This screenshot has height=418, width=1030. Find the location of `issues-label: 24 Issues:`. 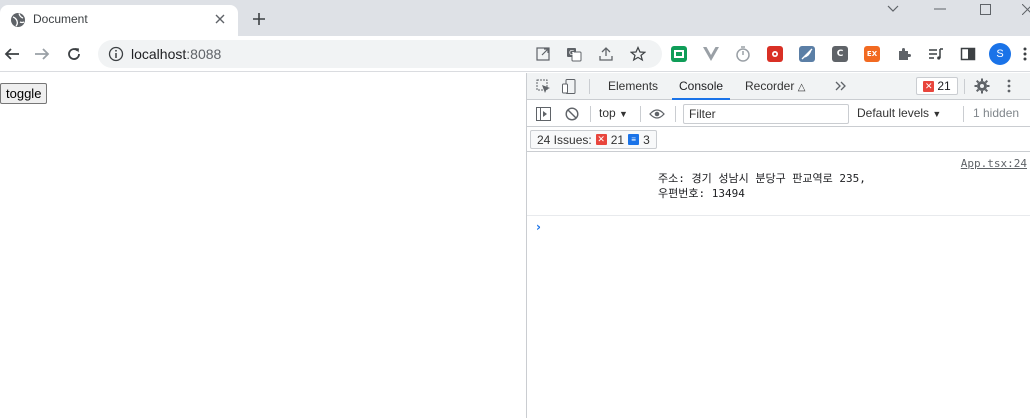

issues-label: 24 Issues: is located at coordinates (564, 139).